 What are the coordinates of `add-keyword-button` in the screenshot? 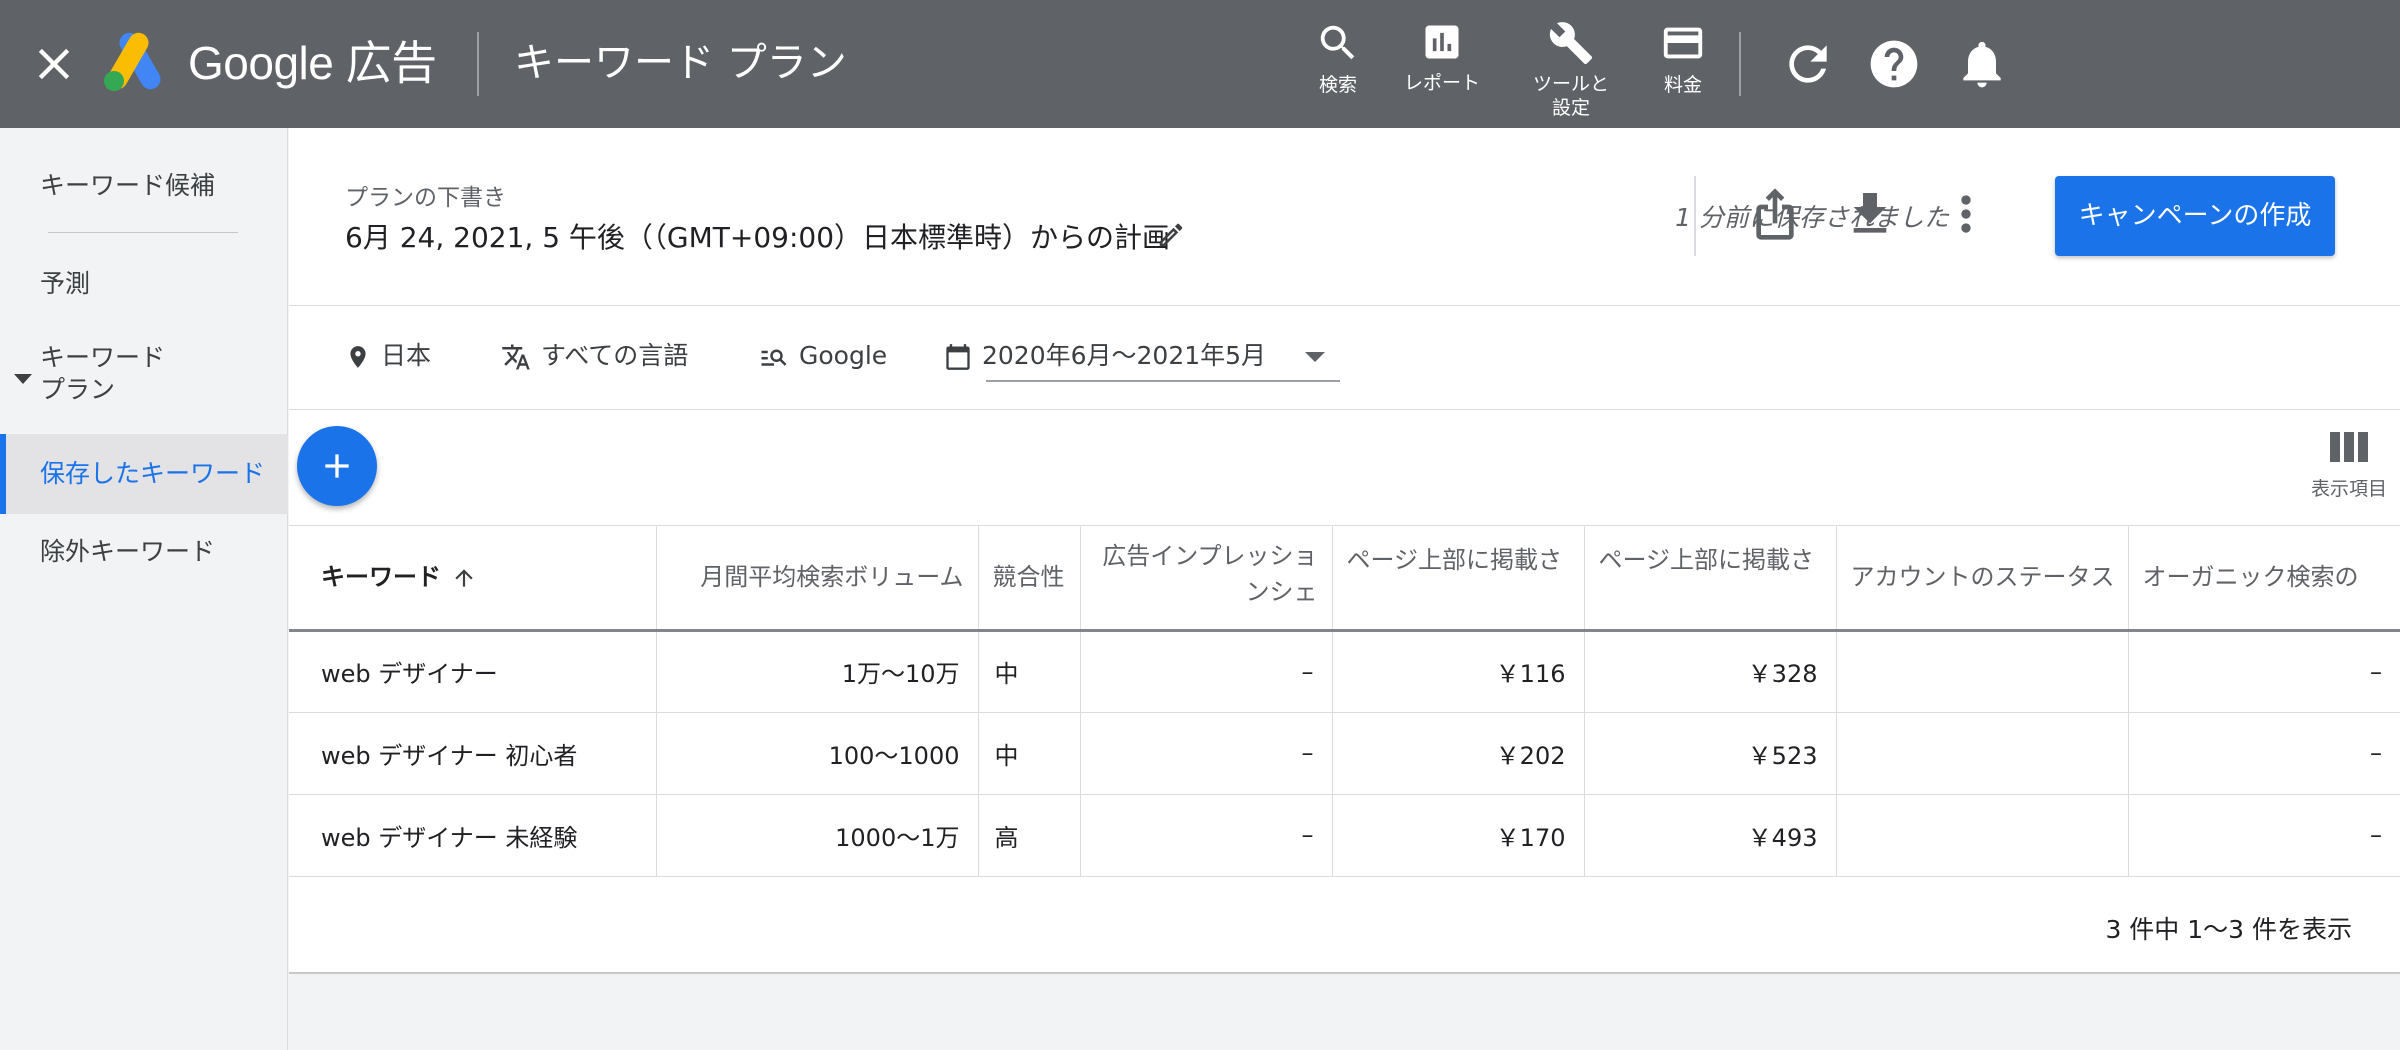 It's located at (337, 466).